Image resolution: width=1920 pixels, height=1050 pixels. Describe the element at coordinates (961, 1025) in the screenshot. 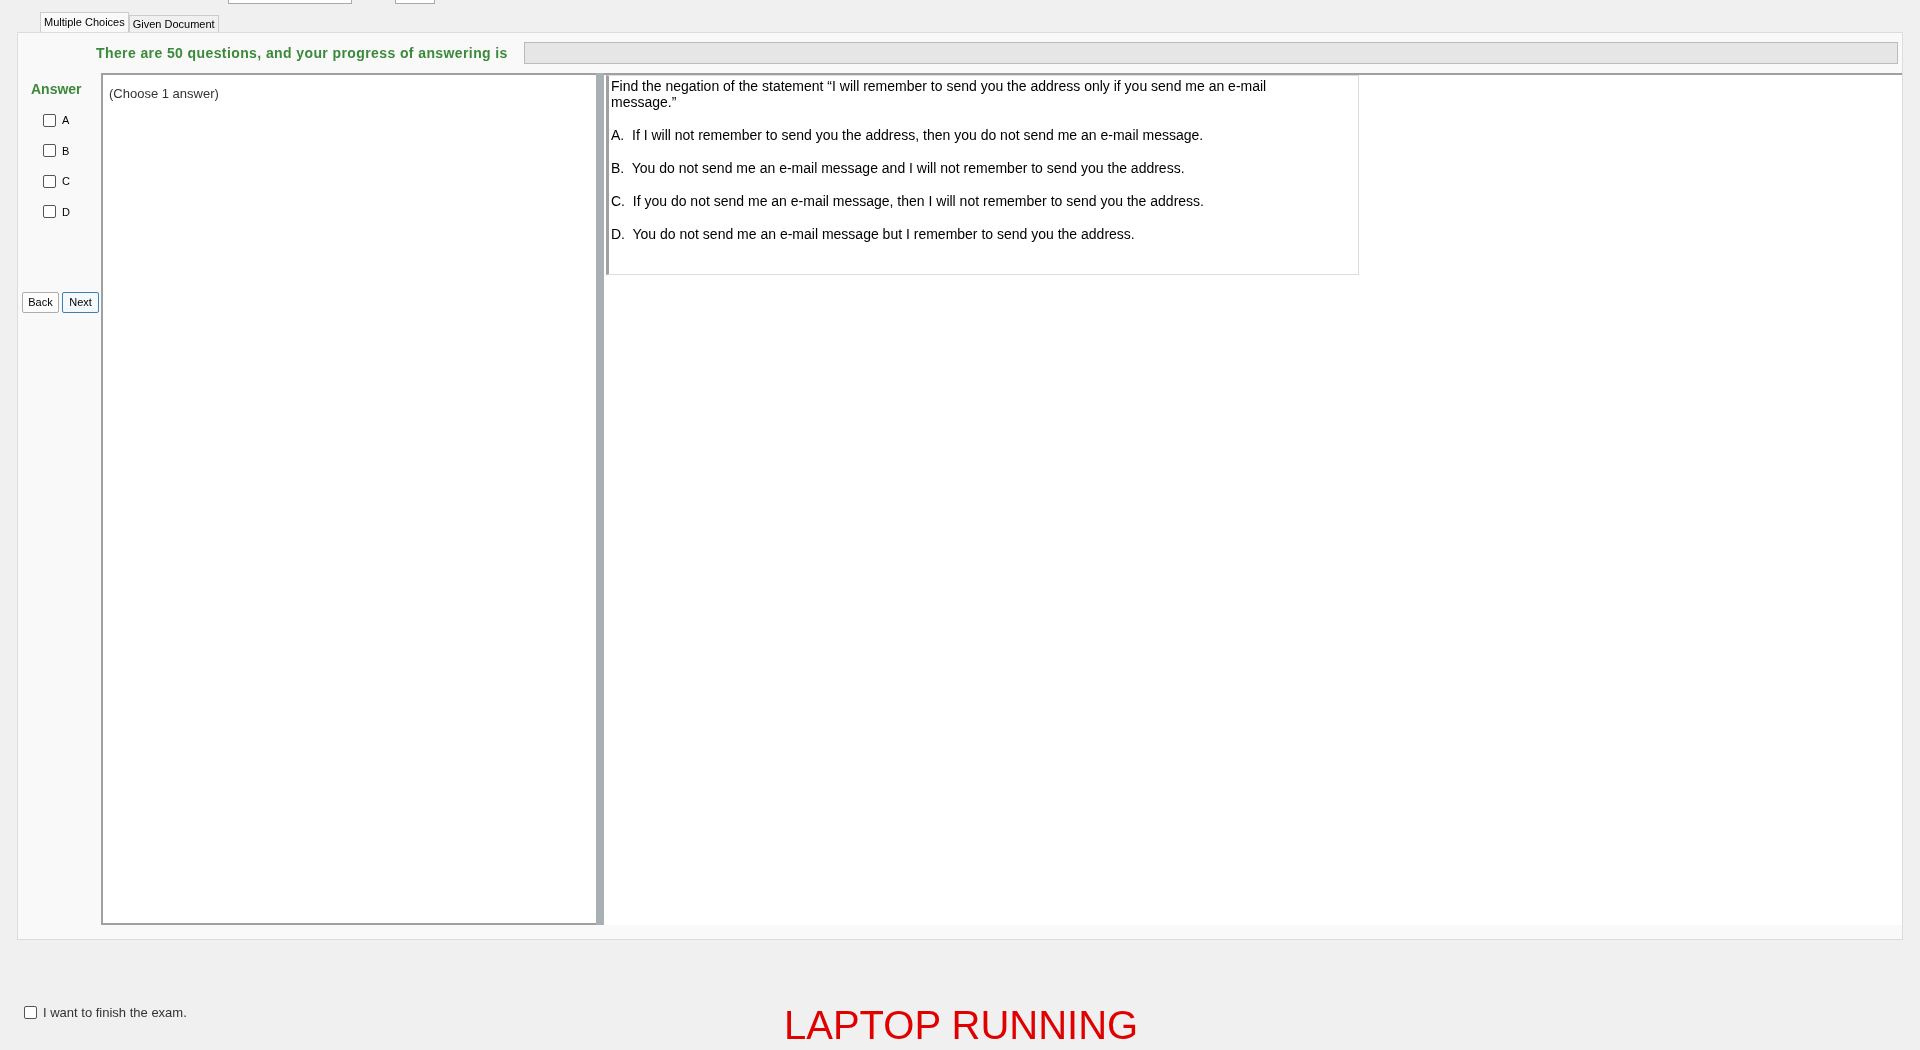

I see `status-text: LAPTOP RUNNING` at that location.